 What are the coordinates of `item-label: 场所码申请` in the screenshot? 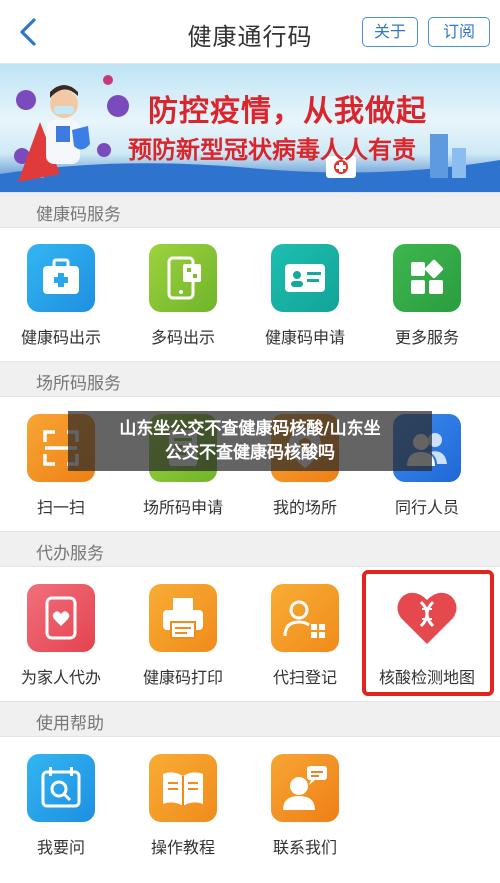 It's located at (182, 507).